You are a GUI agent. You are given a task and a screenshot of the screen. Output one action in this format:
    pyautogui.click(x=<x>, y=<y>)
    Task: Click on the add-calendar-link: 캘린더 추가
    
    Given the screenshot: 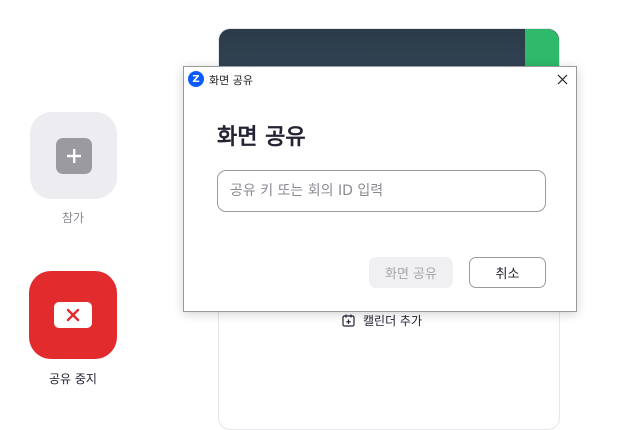 What is the action you would take?
    pyautogui.click(x=382, y=320)
    